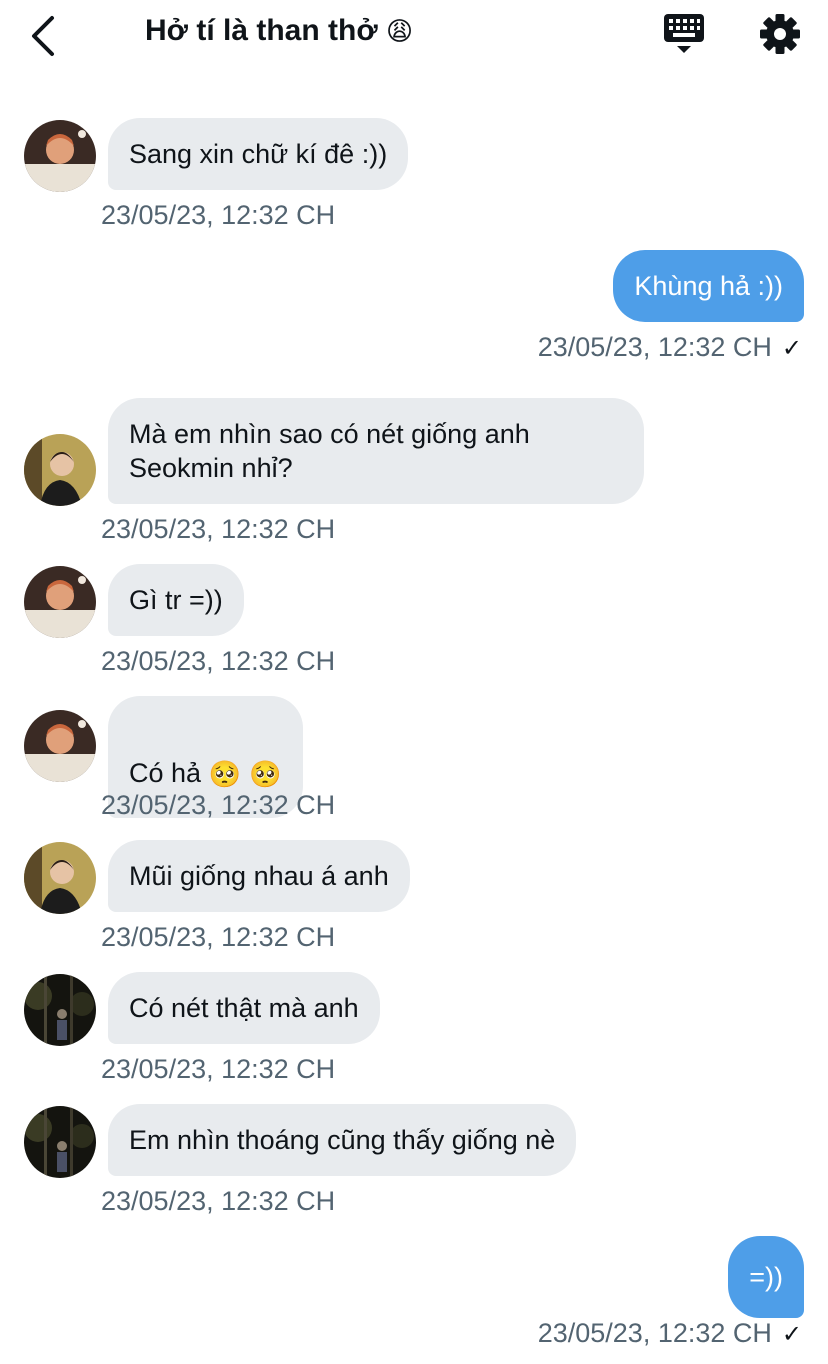 This screenshot has width=828, height=1364. I want to click on message-bubble: Có nét thật mà anh, so click(244, 1008).